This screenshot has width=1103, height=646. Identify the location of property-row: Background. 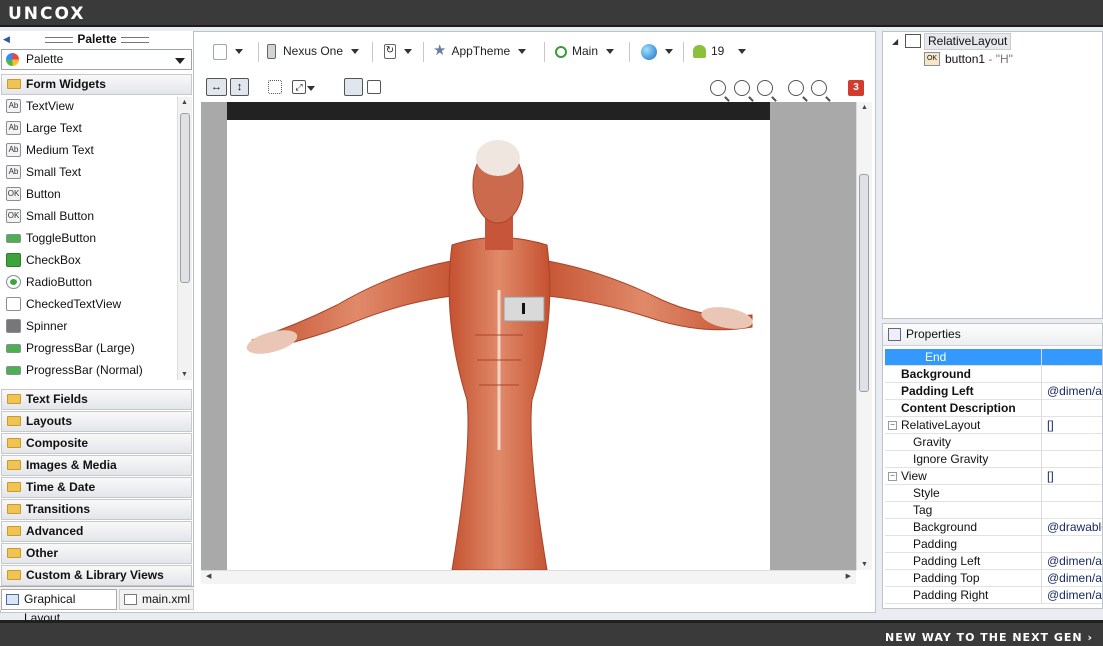
(993, 374).